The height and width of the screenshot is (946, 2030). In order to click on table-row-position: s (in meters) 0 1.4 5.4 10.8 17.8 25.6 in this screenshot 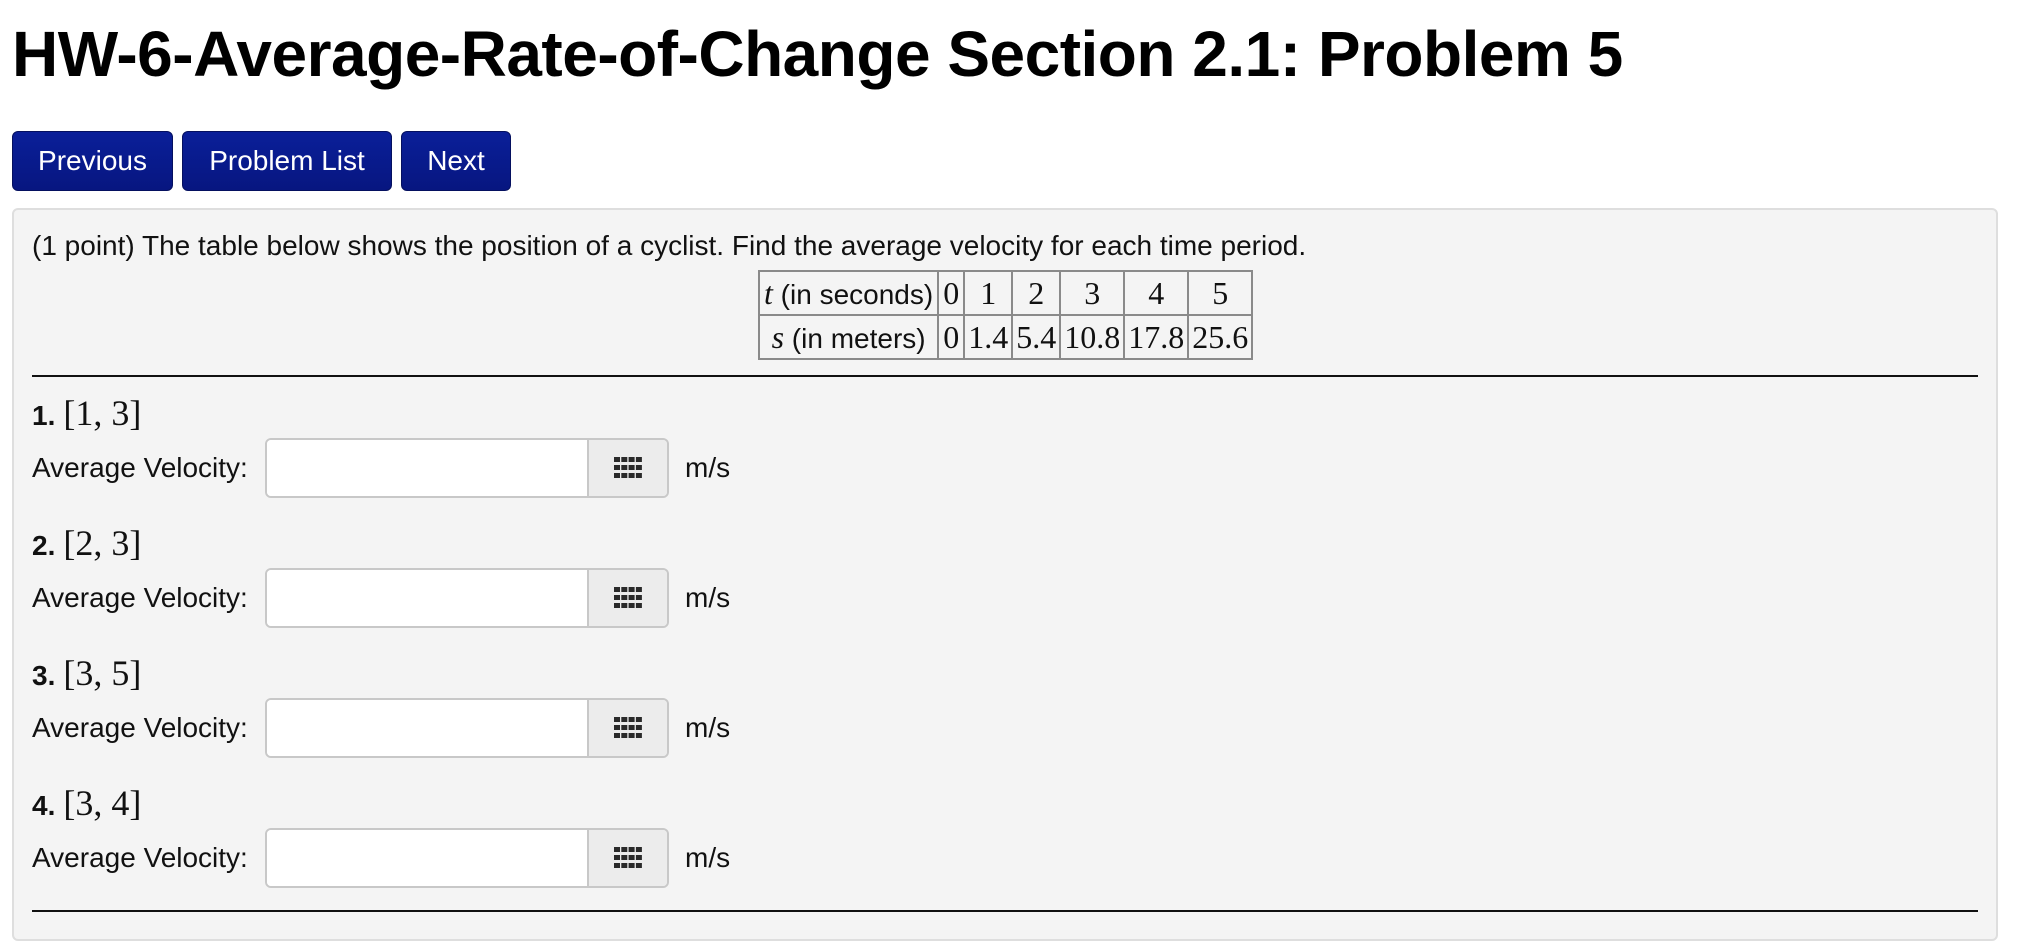, I will do `click(1005, 337)`.